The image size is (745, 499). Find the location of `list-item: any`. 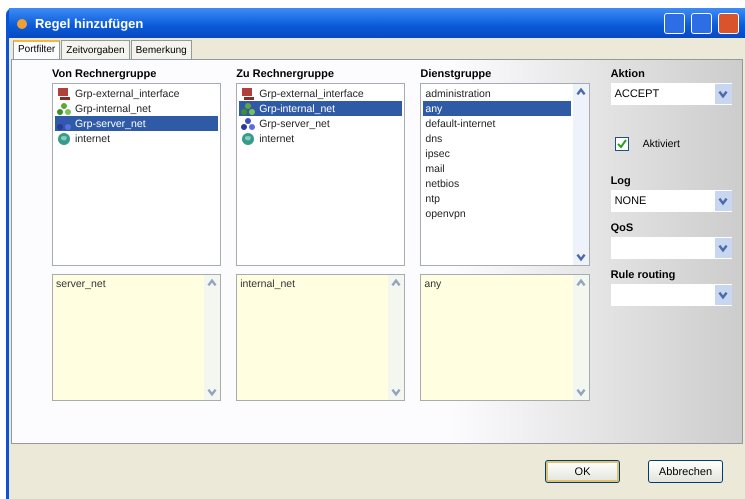

list-item: any is located at coordinates (497, 108).